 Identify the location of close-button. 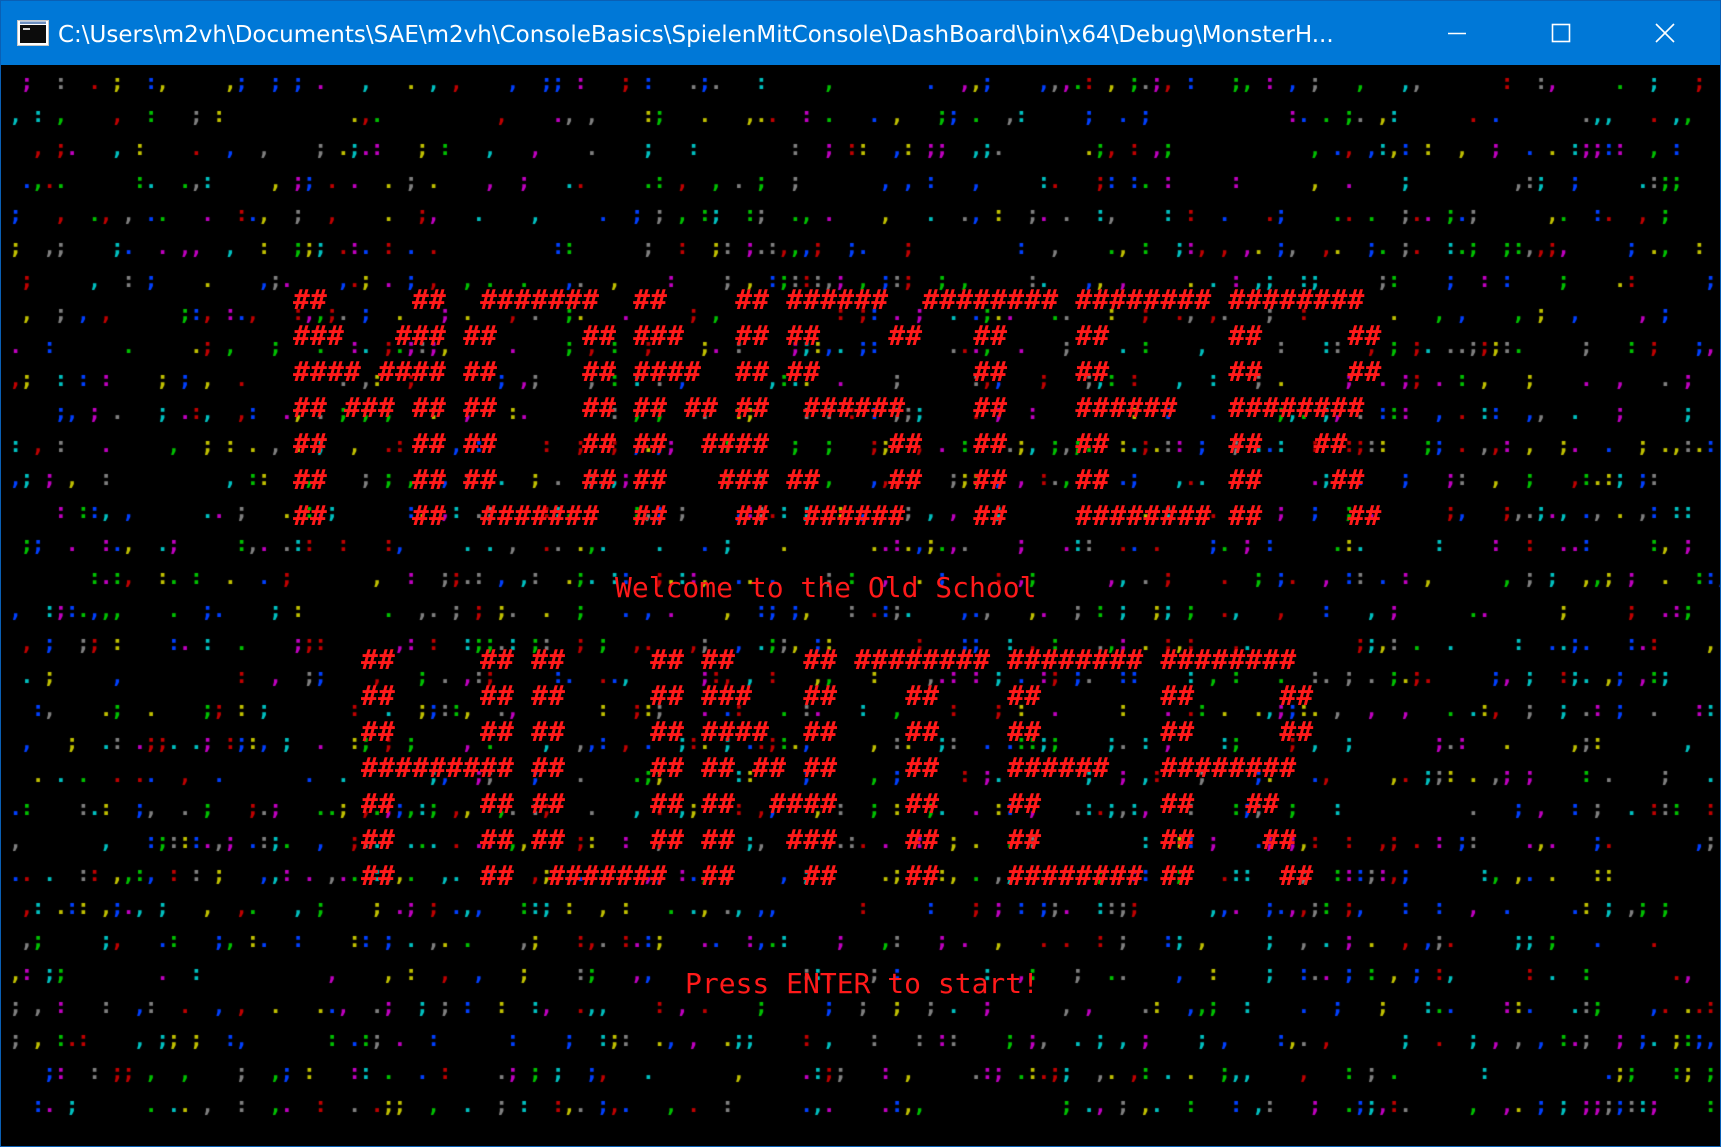
(1665, 33).